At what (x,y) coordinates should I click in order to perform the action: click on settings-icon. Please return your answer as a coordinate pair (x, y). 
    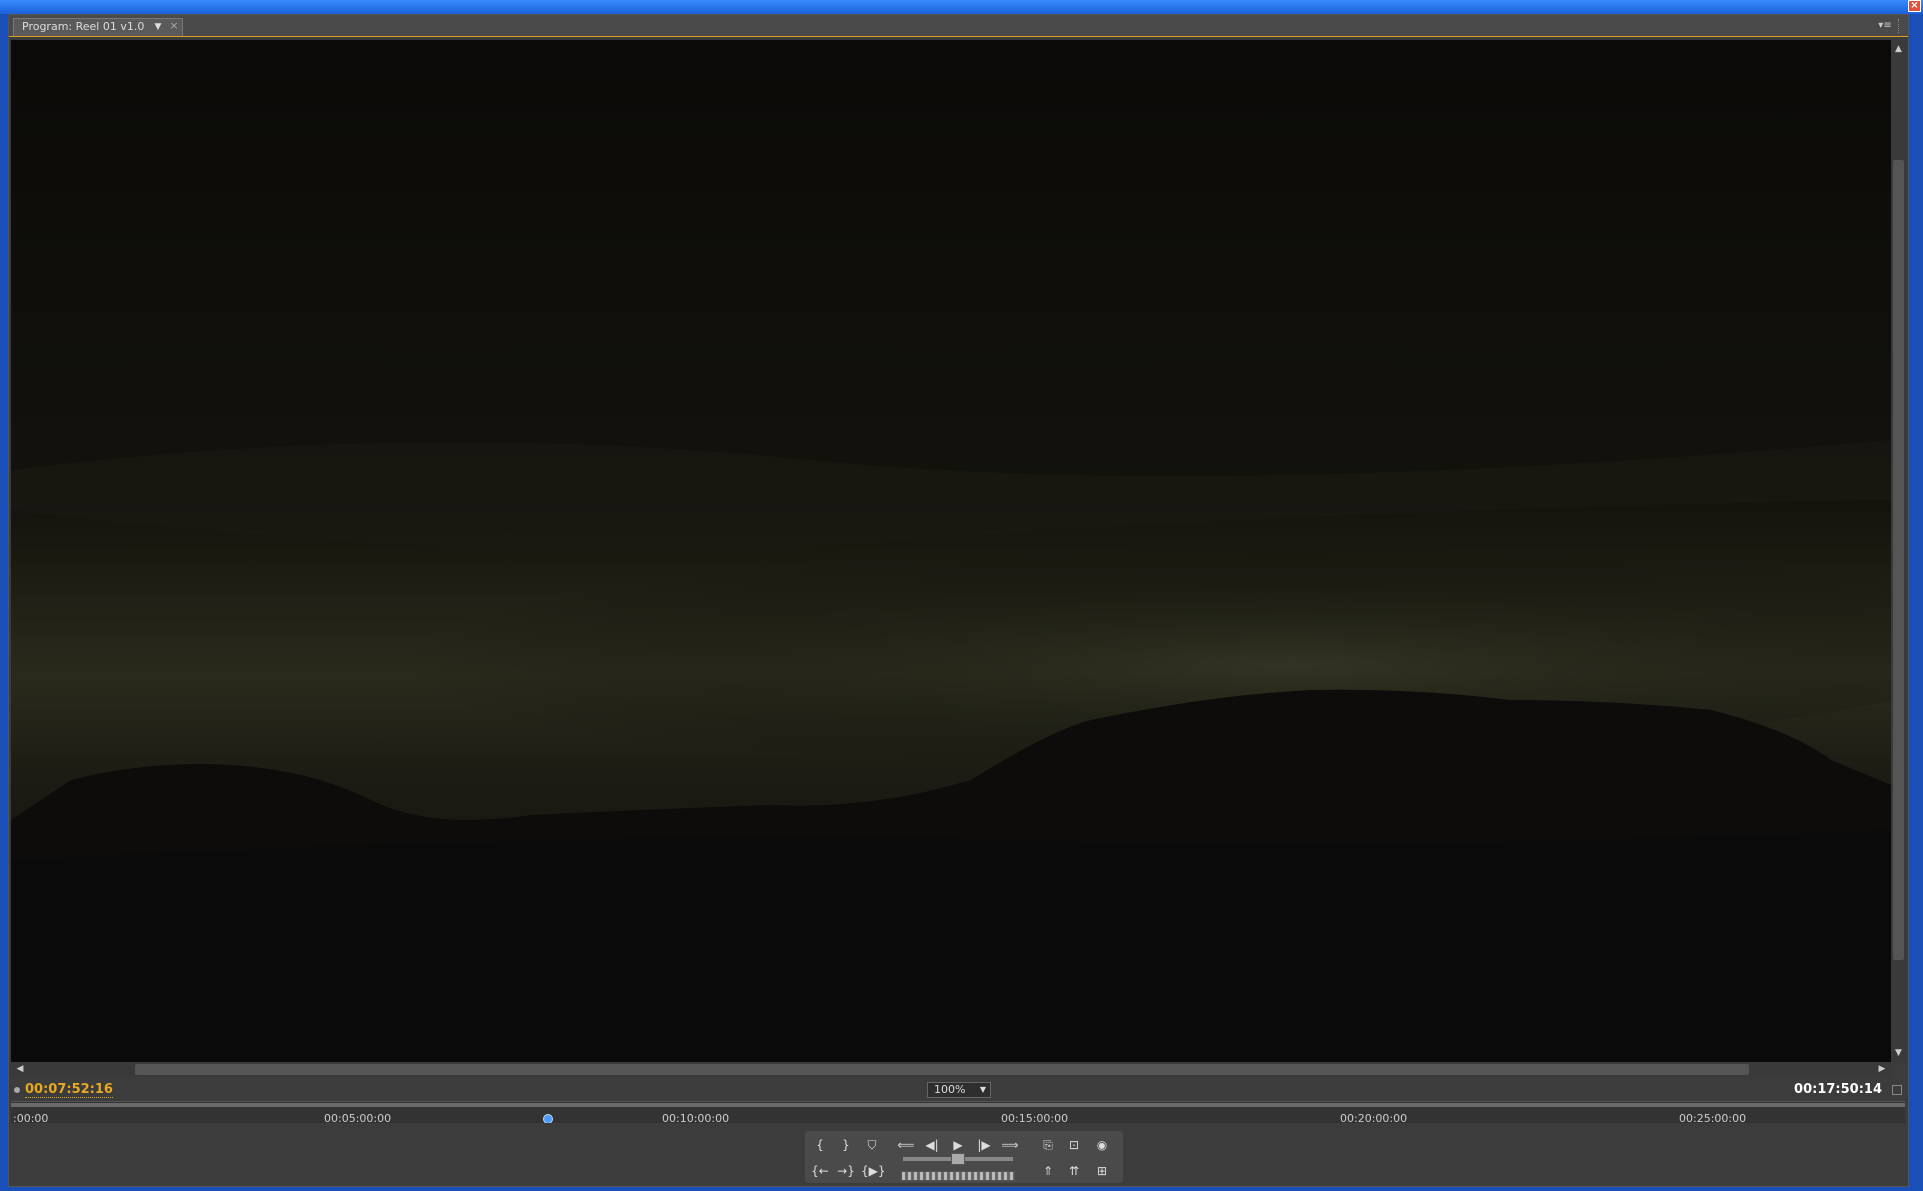
    Looking at the image, I should click on (1897, 1090).